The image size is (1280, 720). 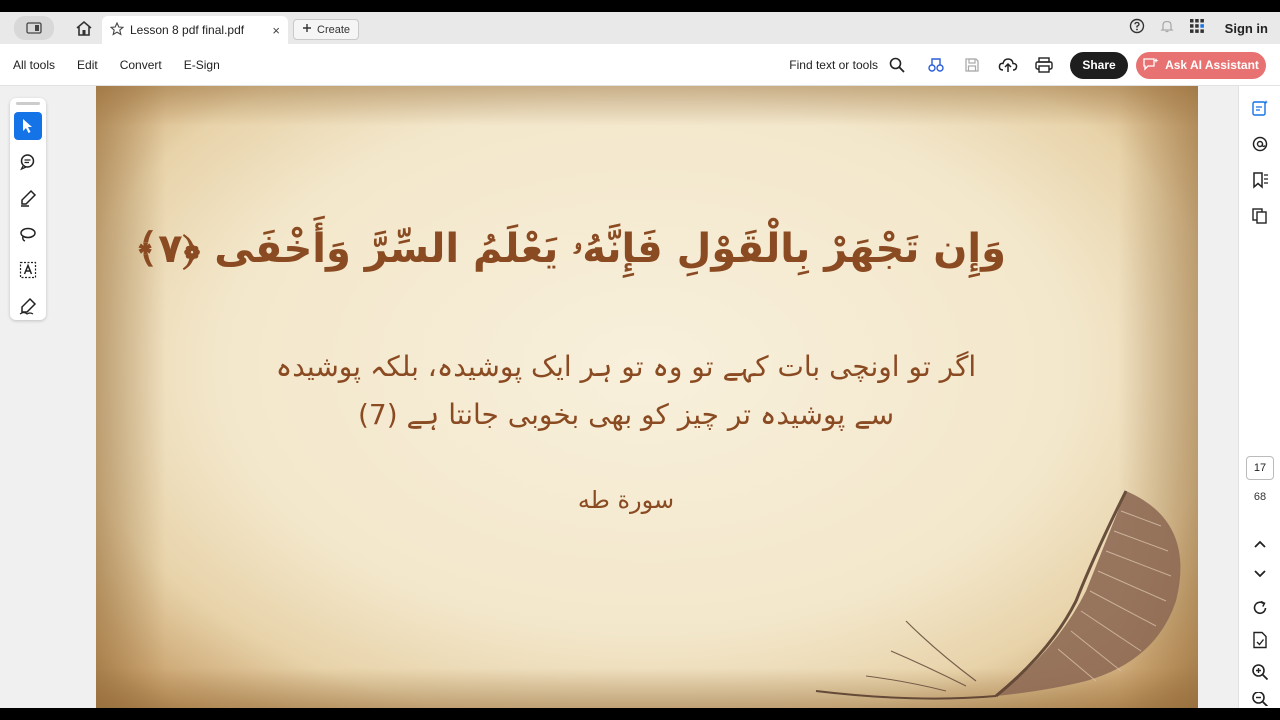 I want to click on plus-icon, so click(x=307, y=29).